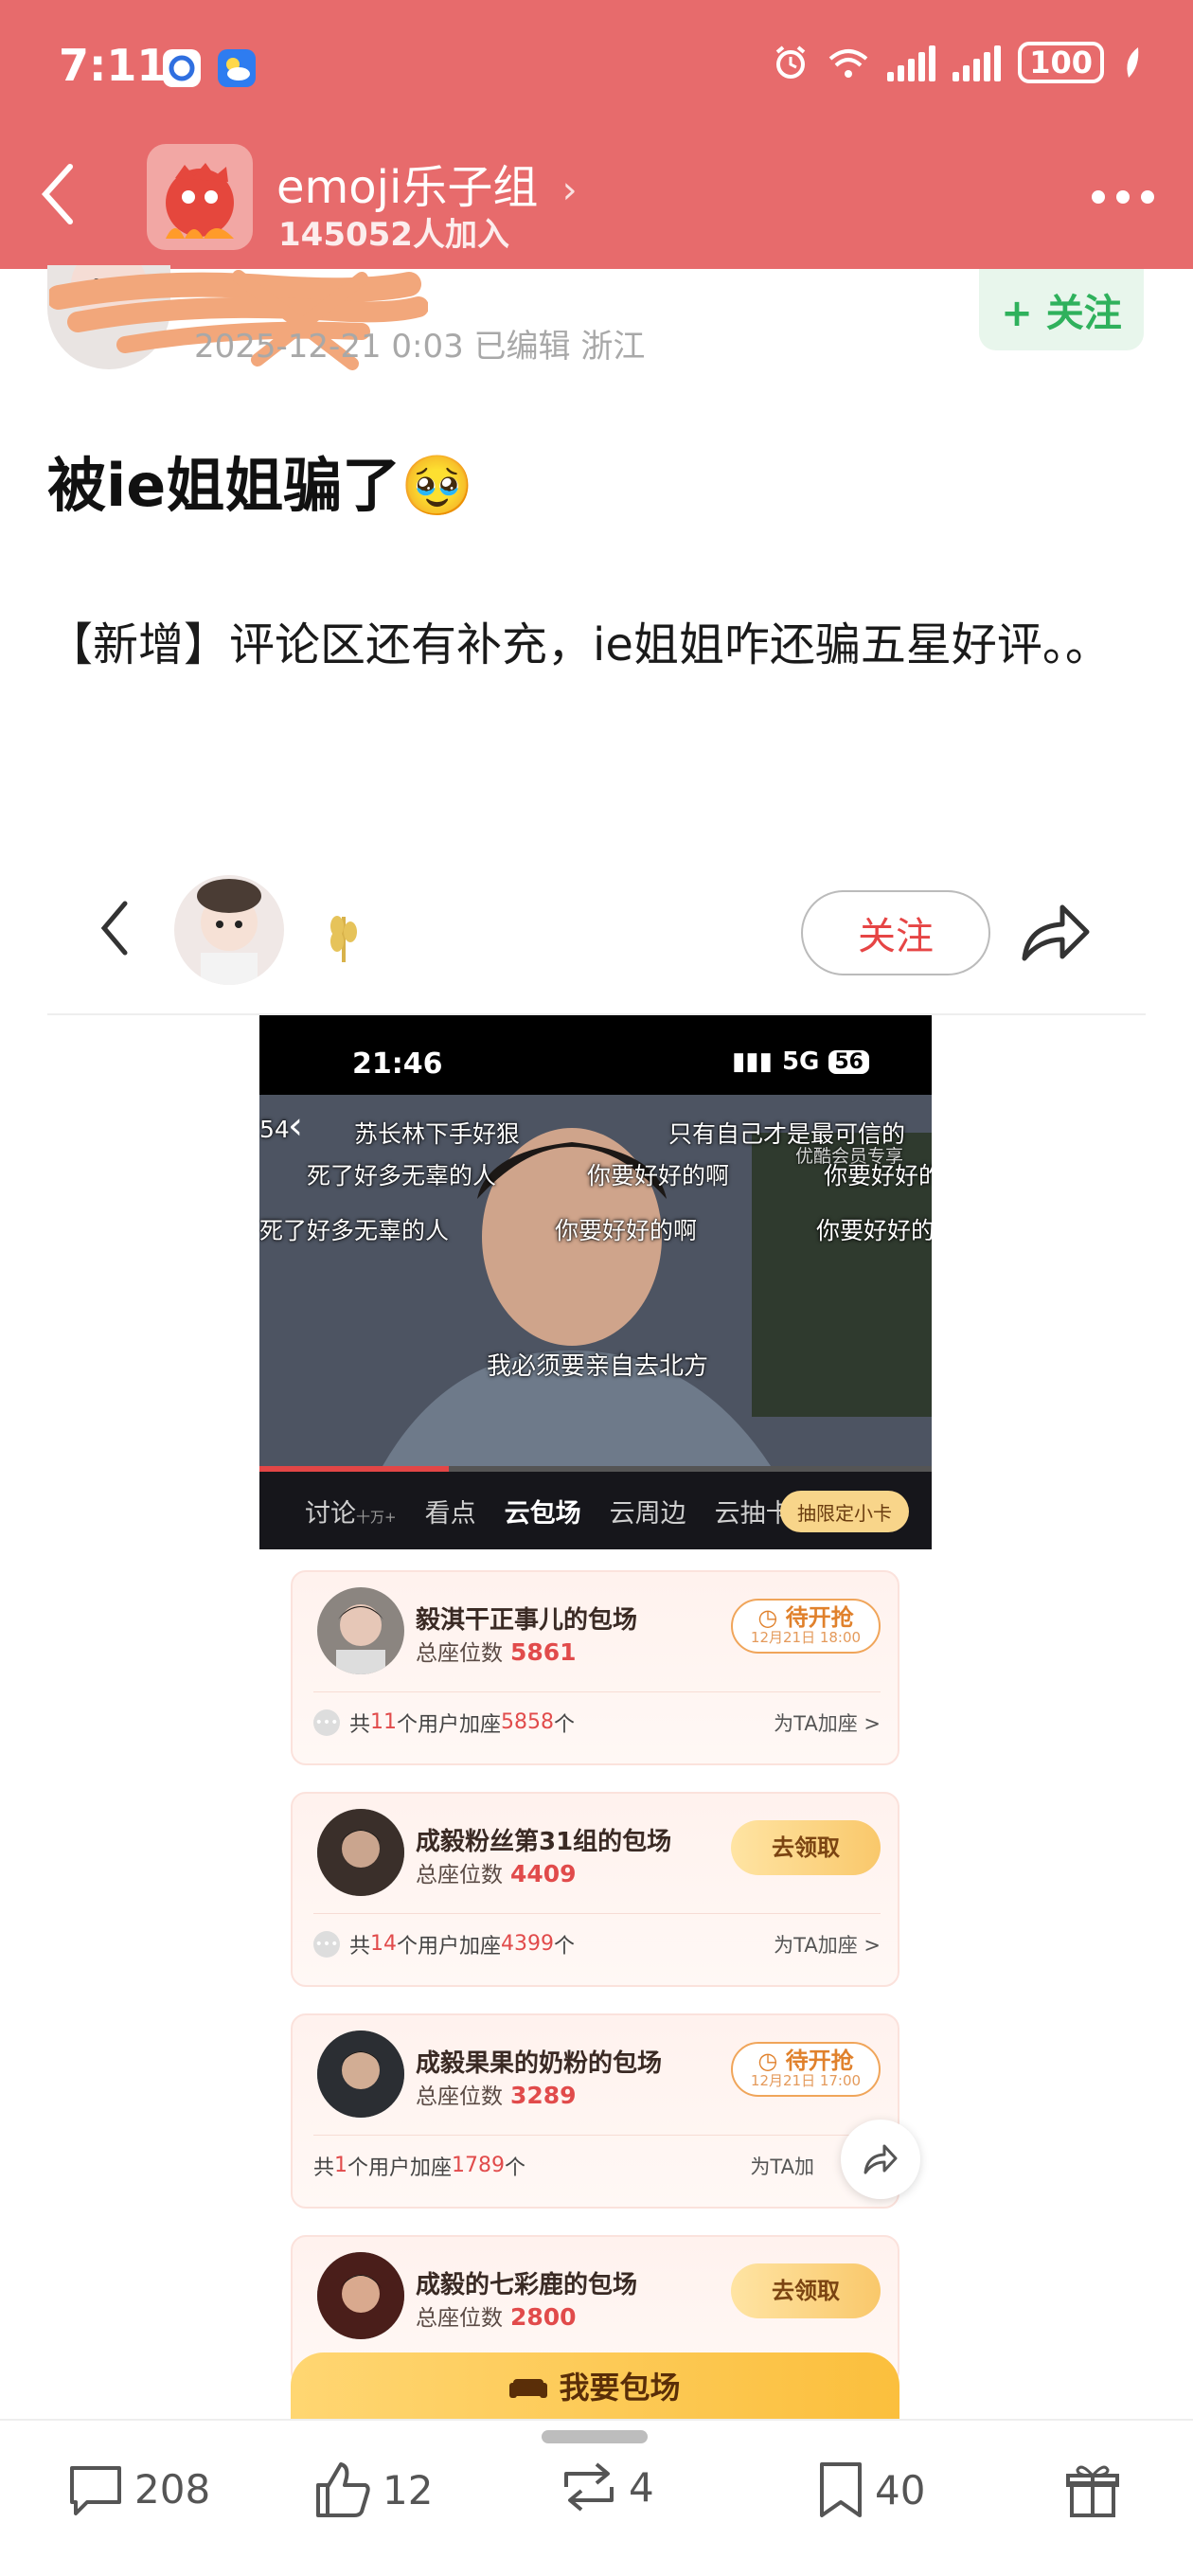  Describe the element at coordinates (595, 1510) in the screenshot. I see `screenshot-tabs: 讨论十万+ 看点 云包场 云周边 云抽卡 抽限定小卡` at that location.